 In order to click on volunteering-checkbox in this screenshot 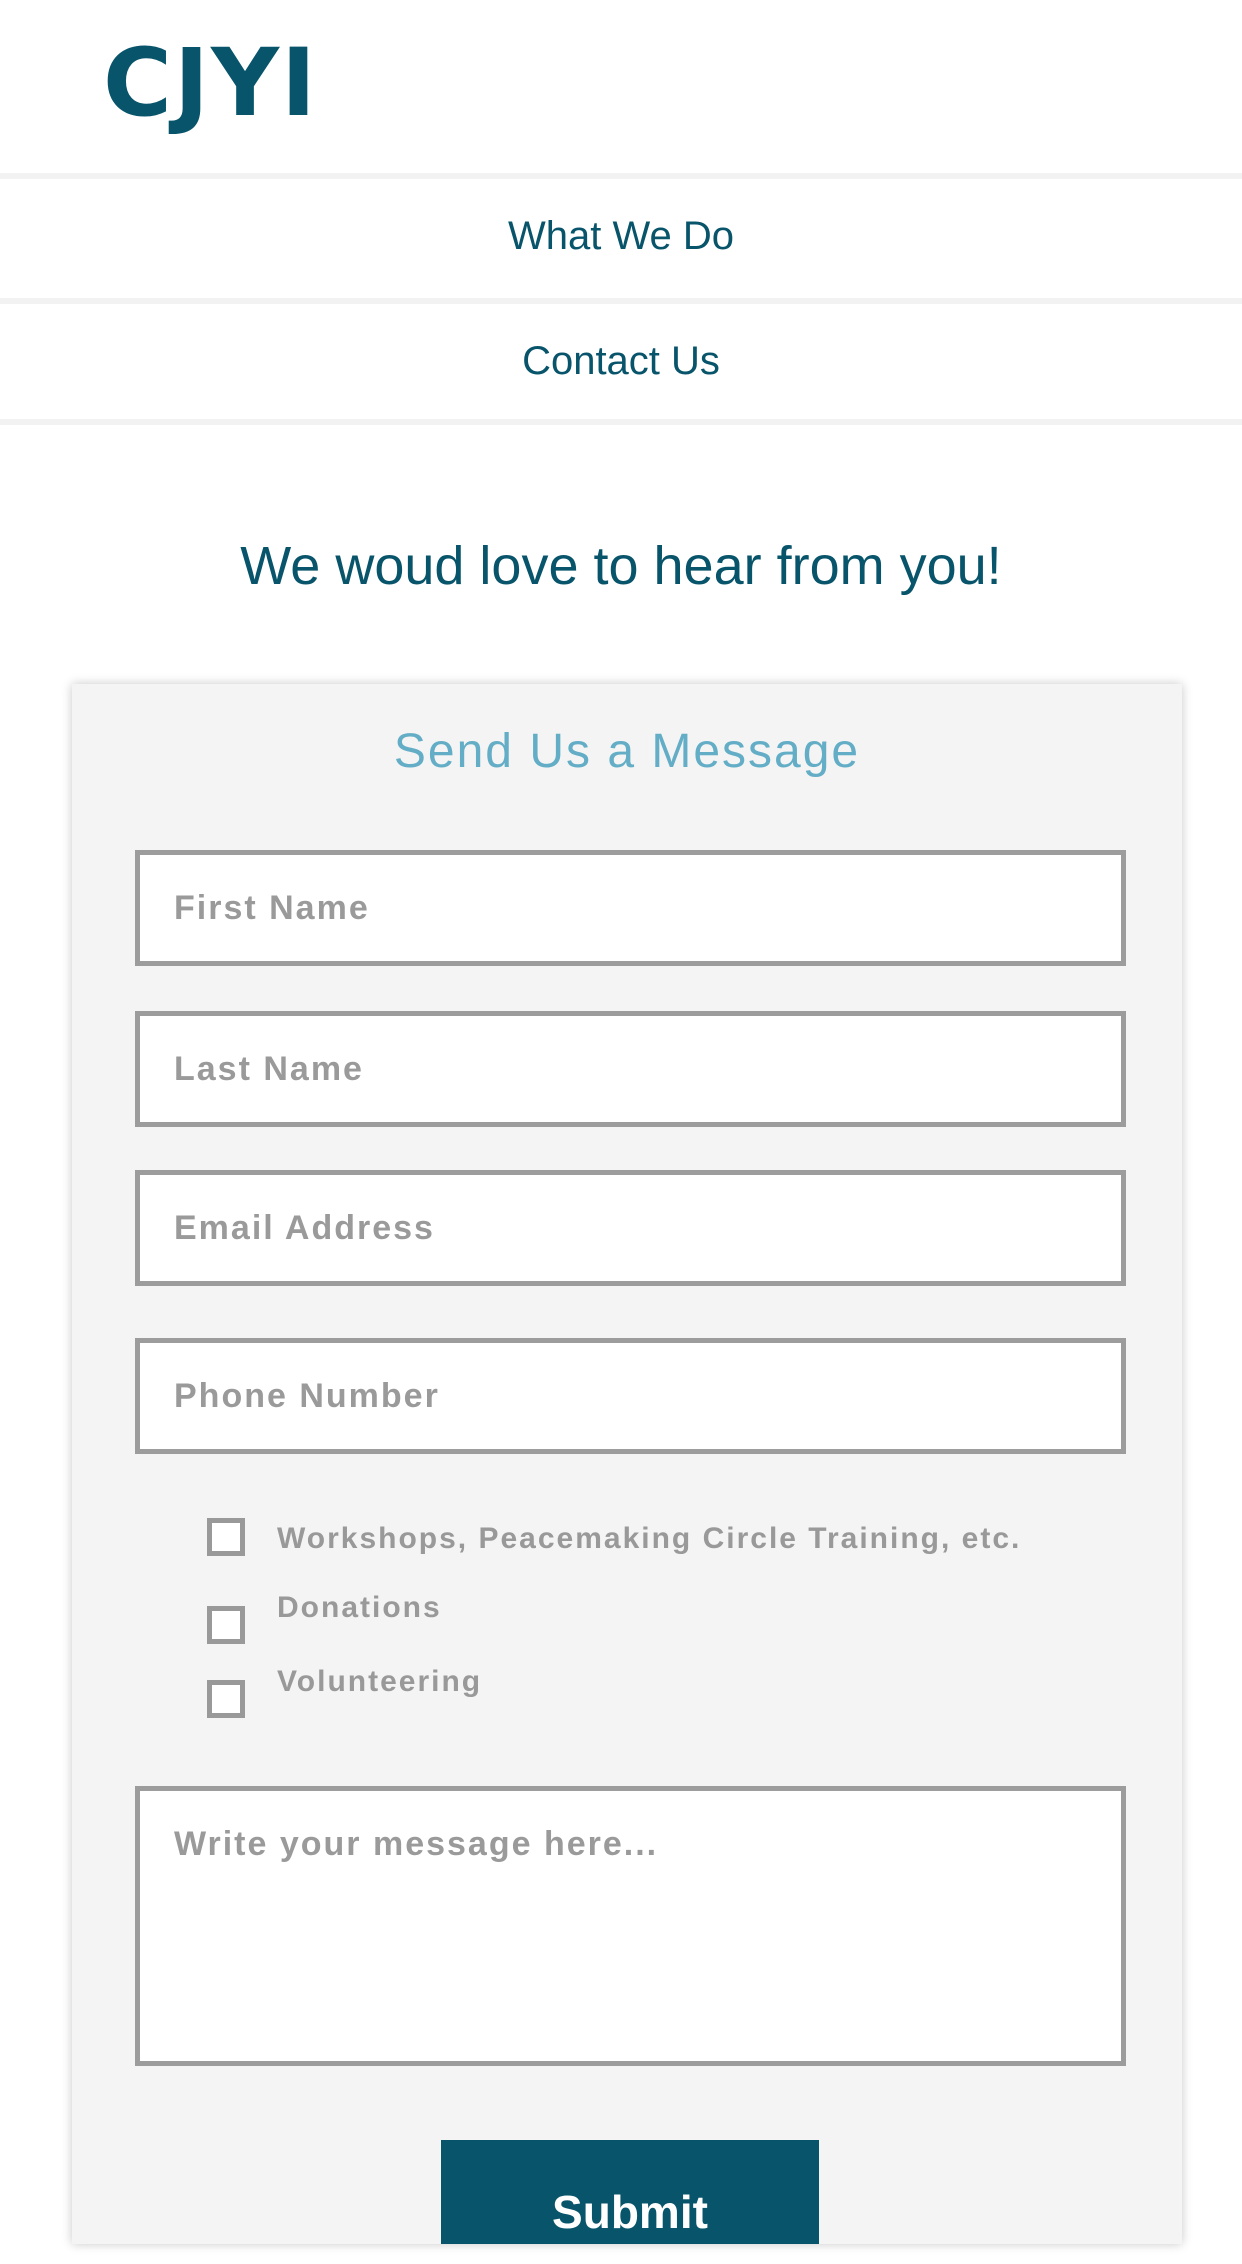, I will do `click(226, 1699)`.